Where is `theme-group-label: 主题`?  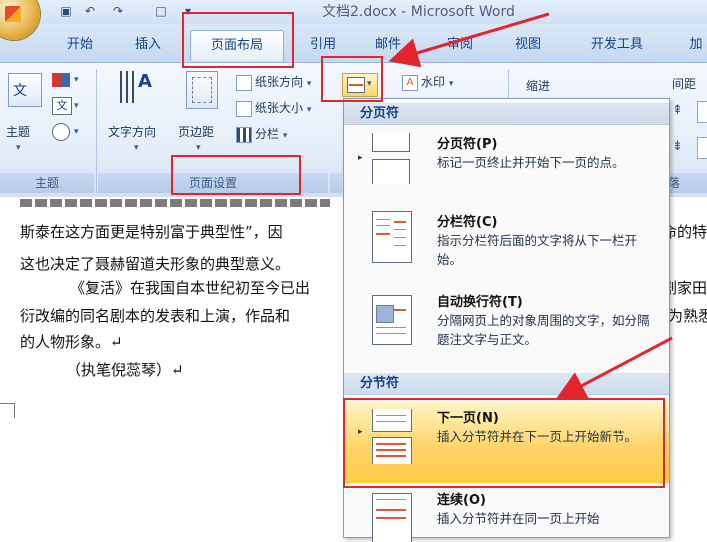
theme-group-label: 主题 is located at coordinates (47, 183).